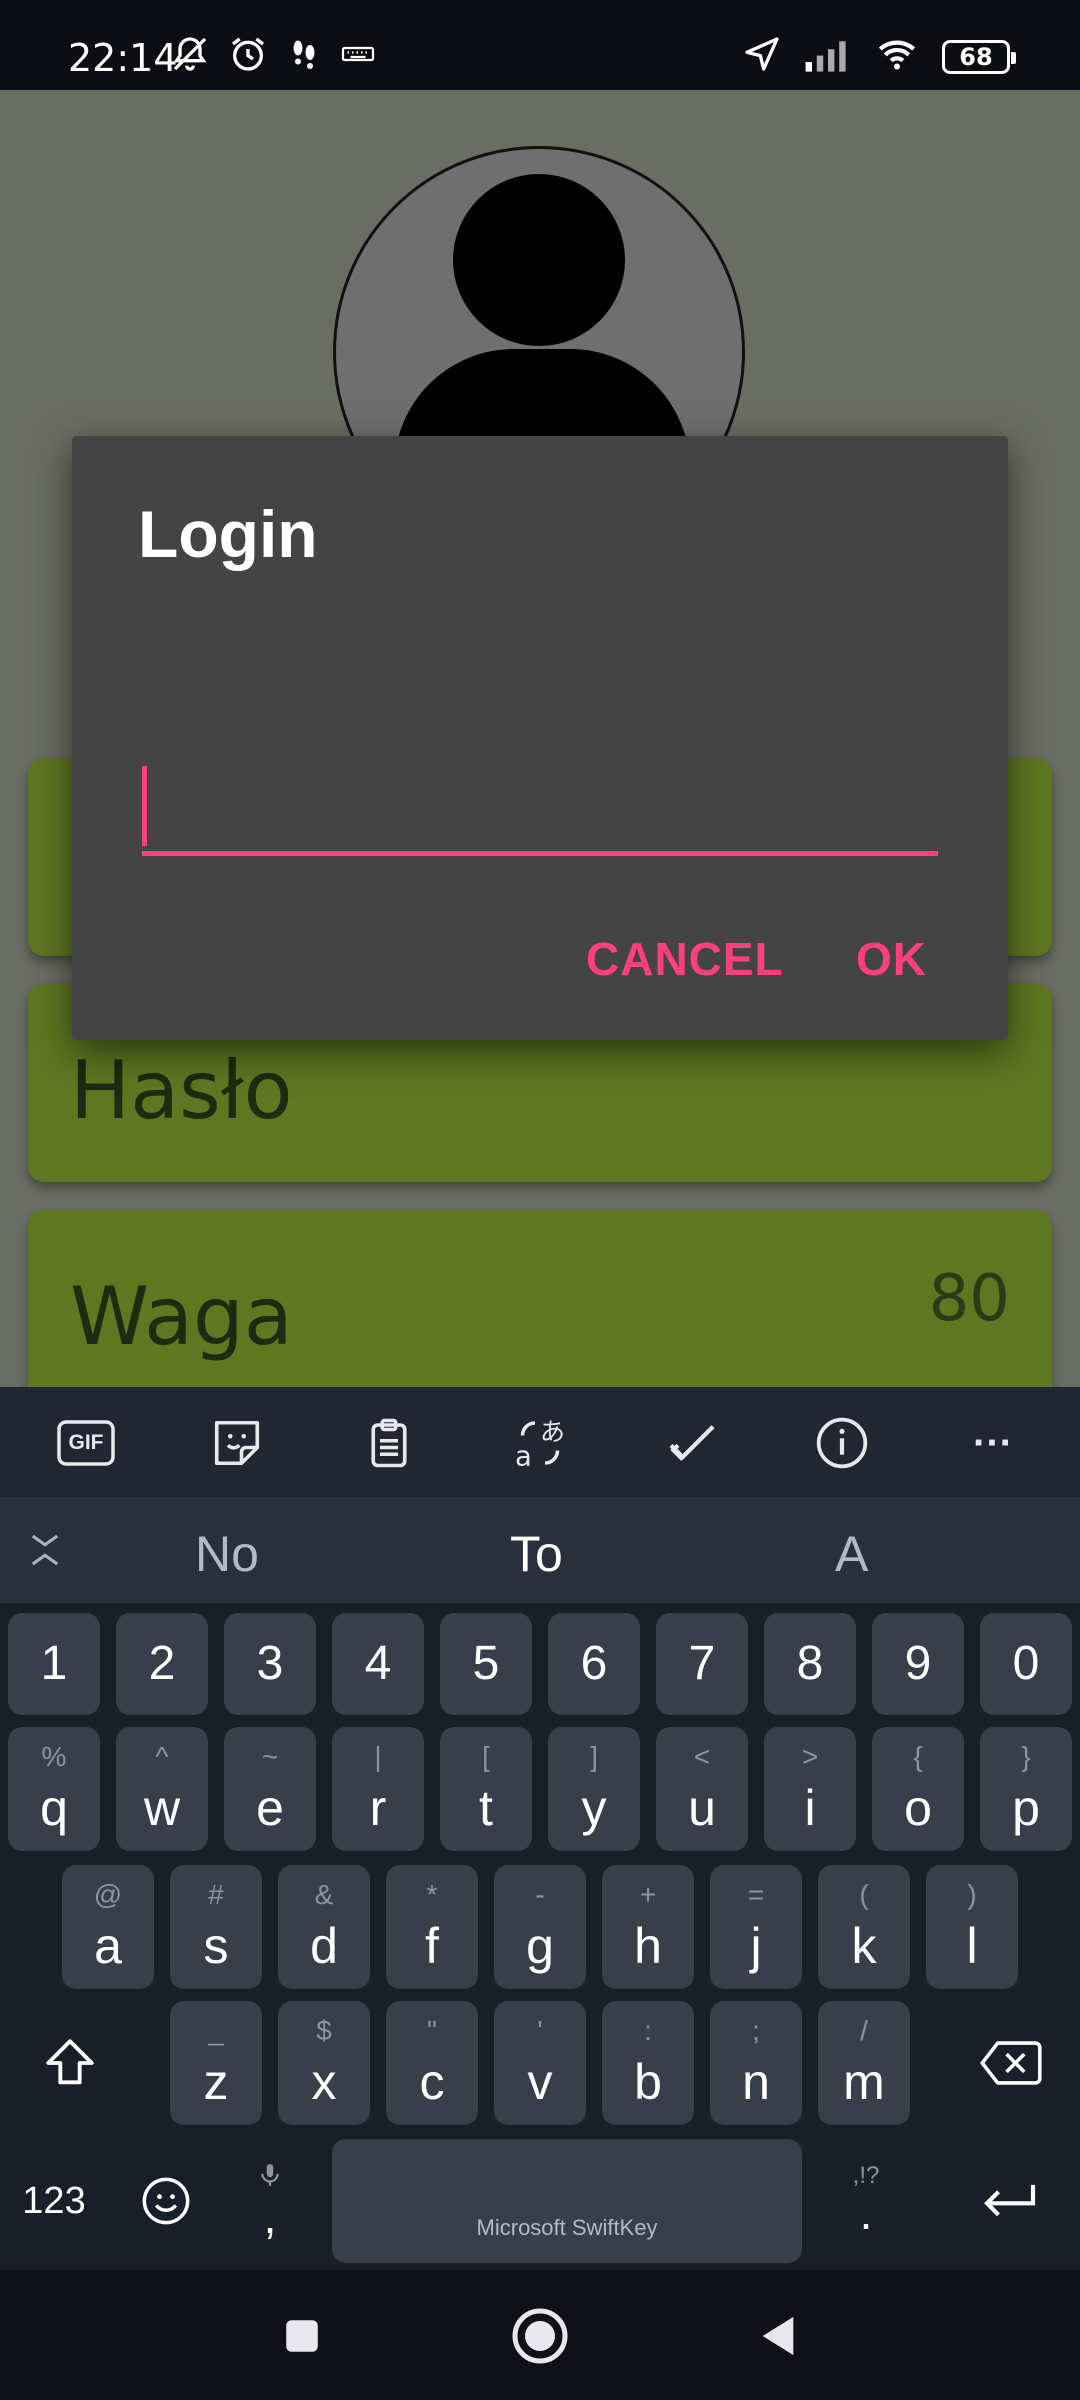  I want to click on key-x: $ x, so click(324, 2063).